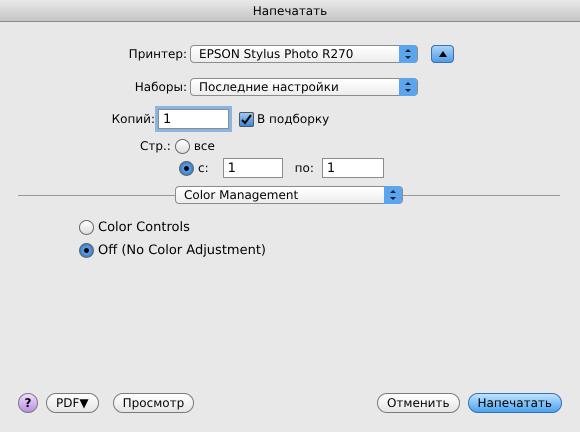 The image size is (580, 432). What do you see at coordinates (515, 403) in the screenshot?
I see `default-button: Напечатать` at bounding box center [515, 403].